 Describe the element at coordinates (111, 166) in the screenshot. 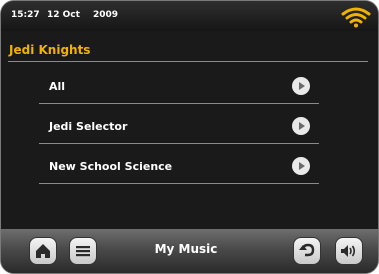

I see `list-item-label: New School Science` at that location.